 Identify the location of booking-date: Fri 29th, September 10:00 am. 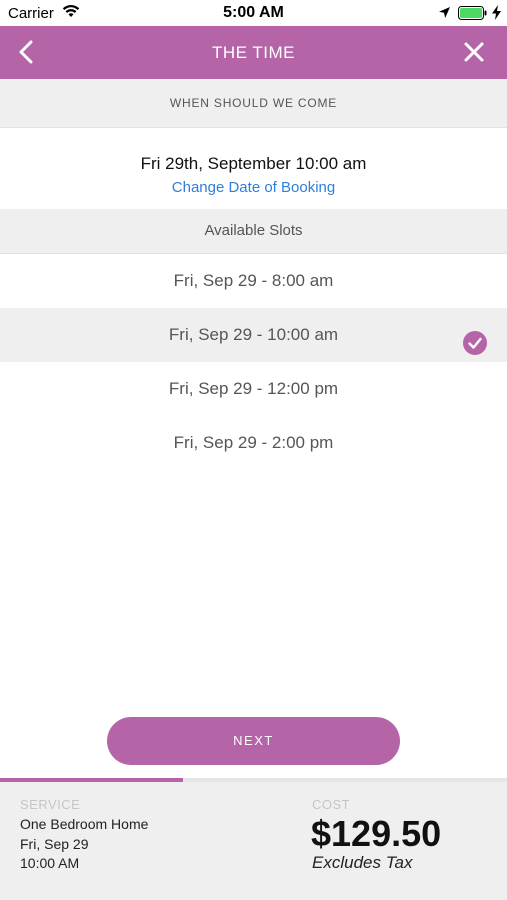
(253, 163).